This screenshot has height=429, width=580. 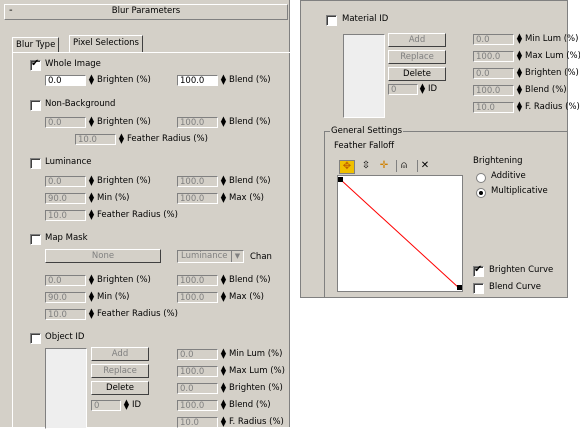 I want to click on delete-point-icon: ✕, so click(x=424, y=166).